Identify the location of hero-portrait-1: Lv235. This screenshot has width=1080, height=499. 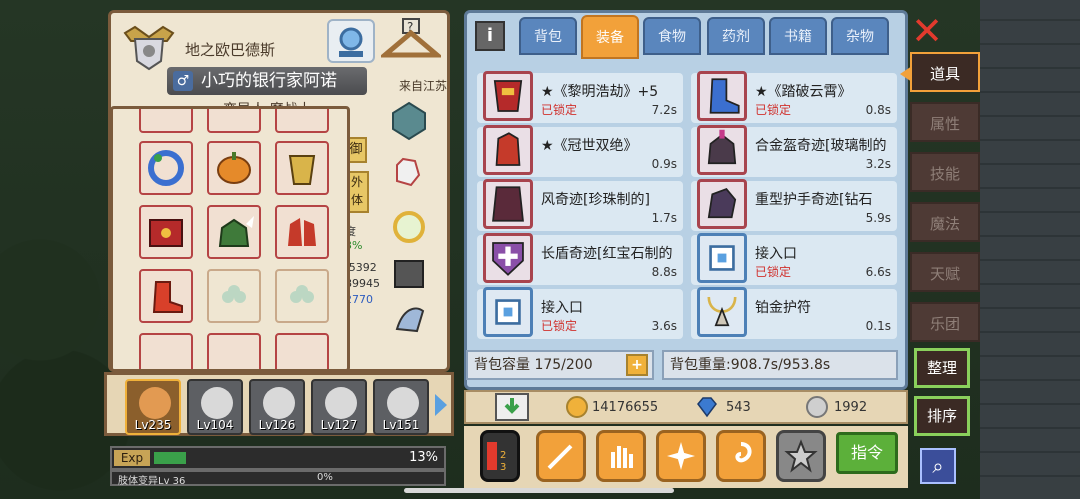
(153, 407).